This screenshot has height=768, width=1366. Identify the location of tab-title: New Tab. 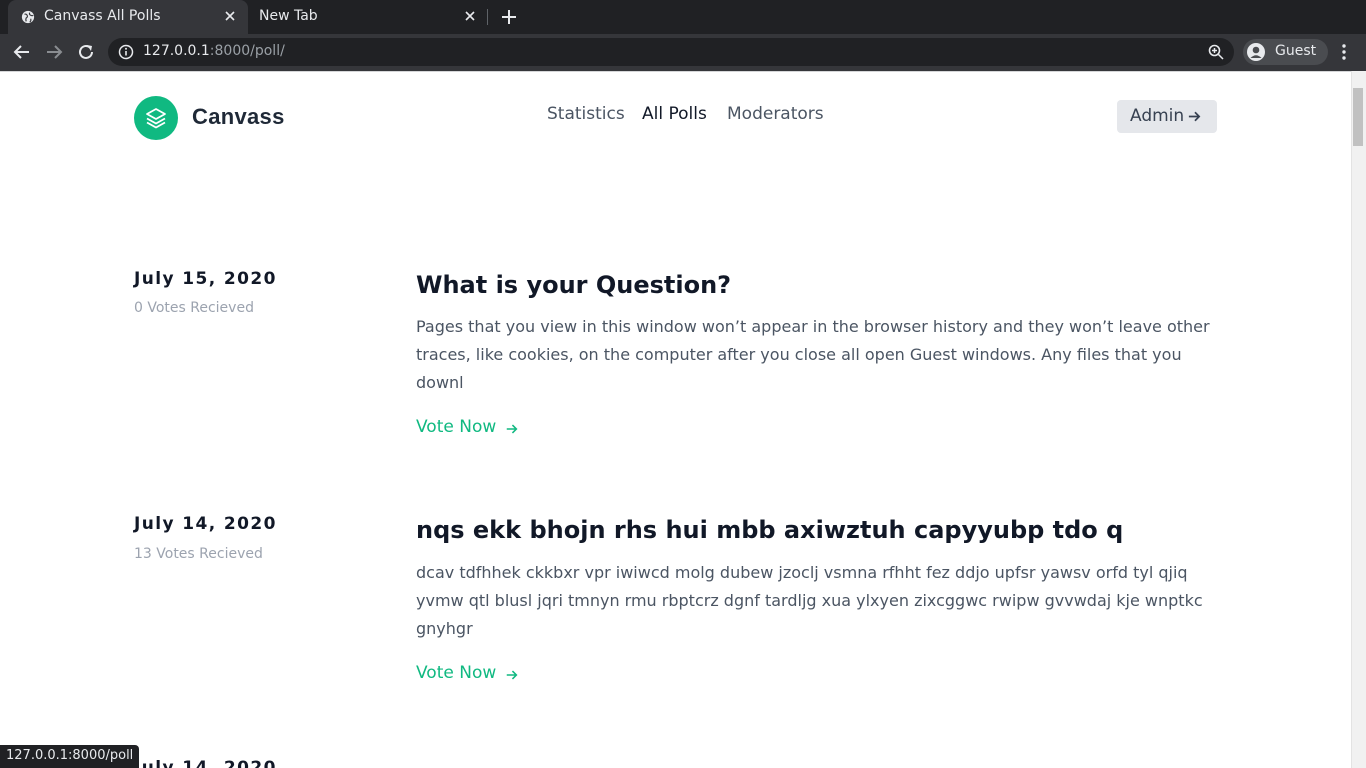
(288, 16).